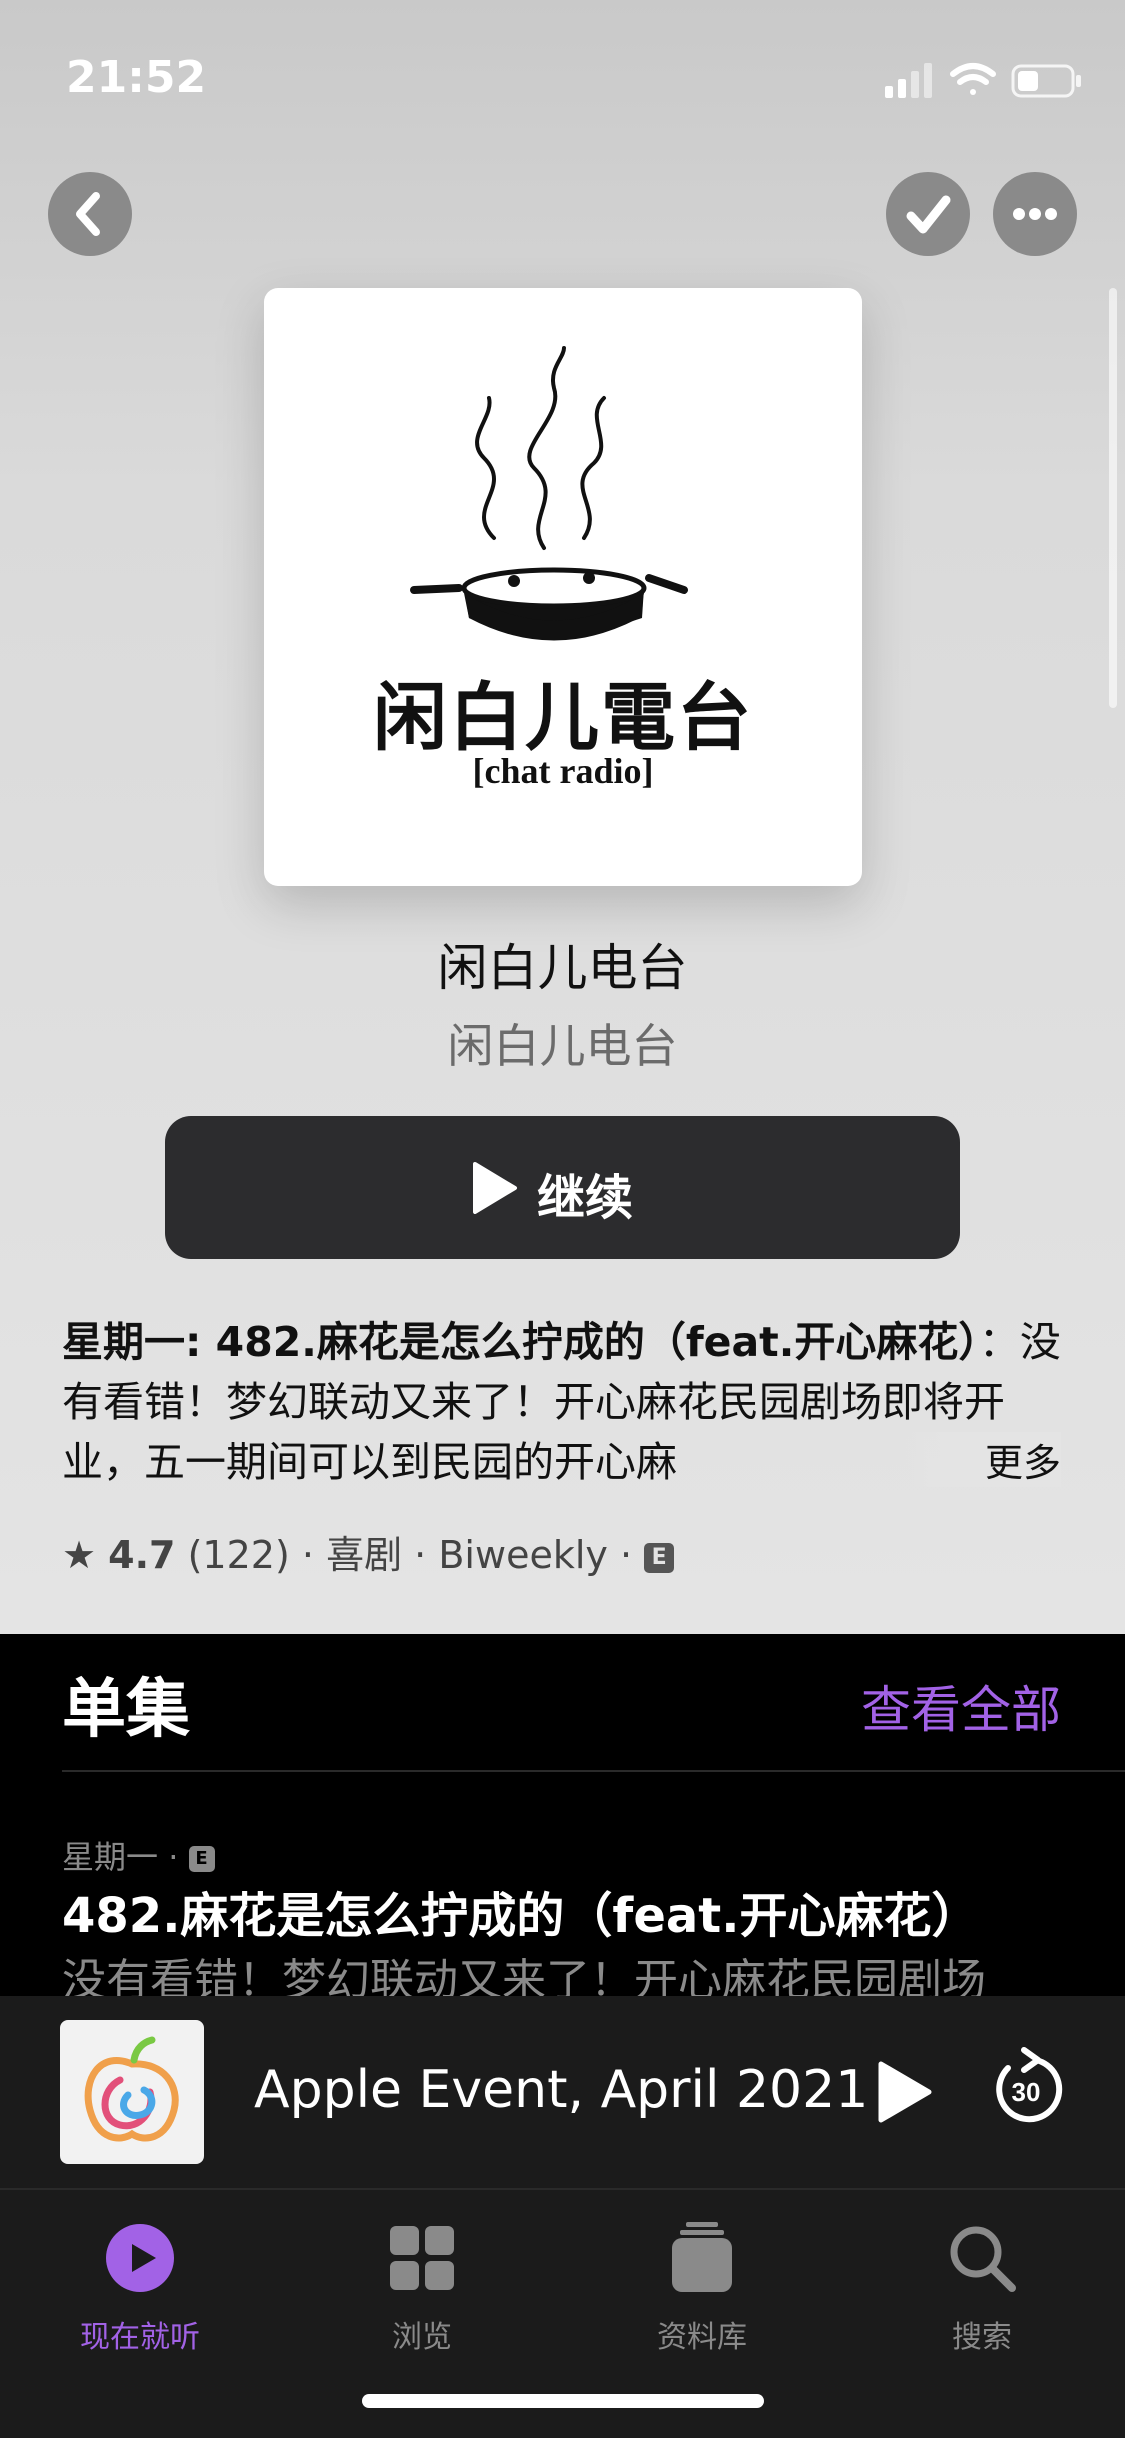 This screenshot has height=2438, width=1125. What do you see at coordinates (562, 968) in the screenshot?
I see `show-title: 闲白儿电台` at bounding box center [562, 968].